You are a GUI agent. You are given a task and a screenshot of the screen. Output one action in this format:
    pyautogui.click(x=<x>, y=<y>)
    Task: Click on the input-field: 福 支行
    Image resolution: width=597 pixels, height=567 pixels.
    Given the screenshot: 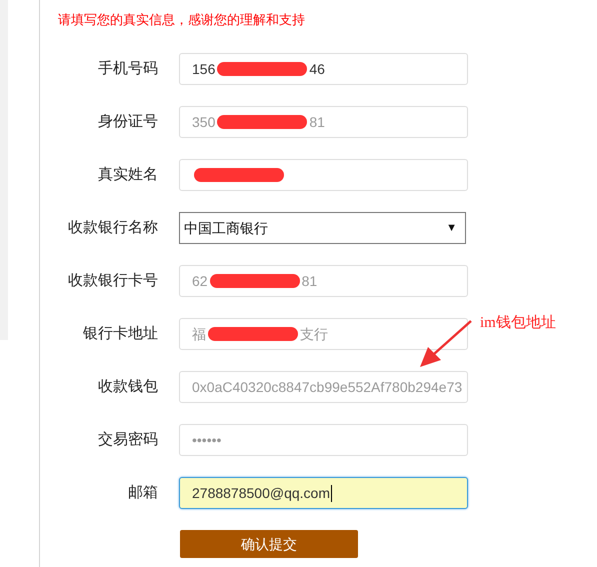 What is the action you would take?
    pyautogui.click(x=323, y=334)
    